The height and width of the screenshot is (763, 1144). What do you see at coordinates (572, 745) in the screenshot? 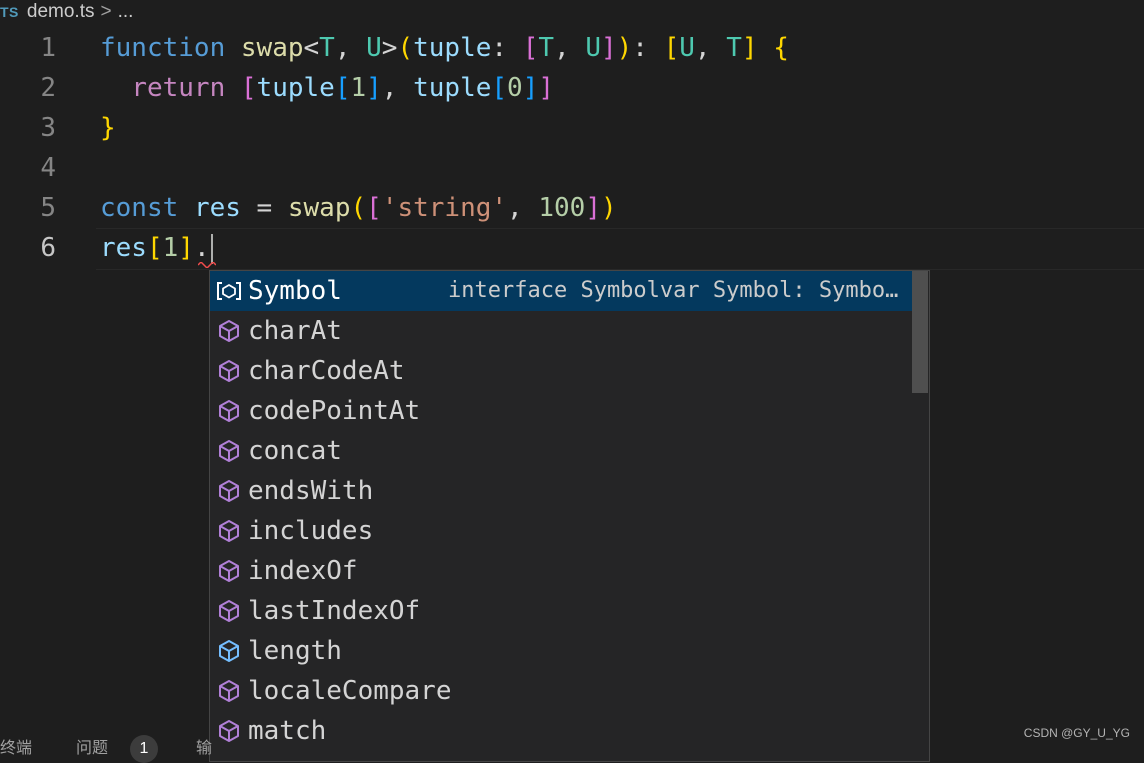
I see `panel-tab-bar: 终端 问题 1 输` at bounding box center [572, 745].